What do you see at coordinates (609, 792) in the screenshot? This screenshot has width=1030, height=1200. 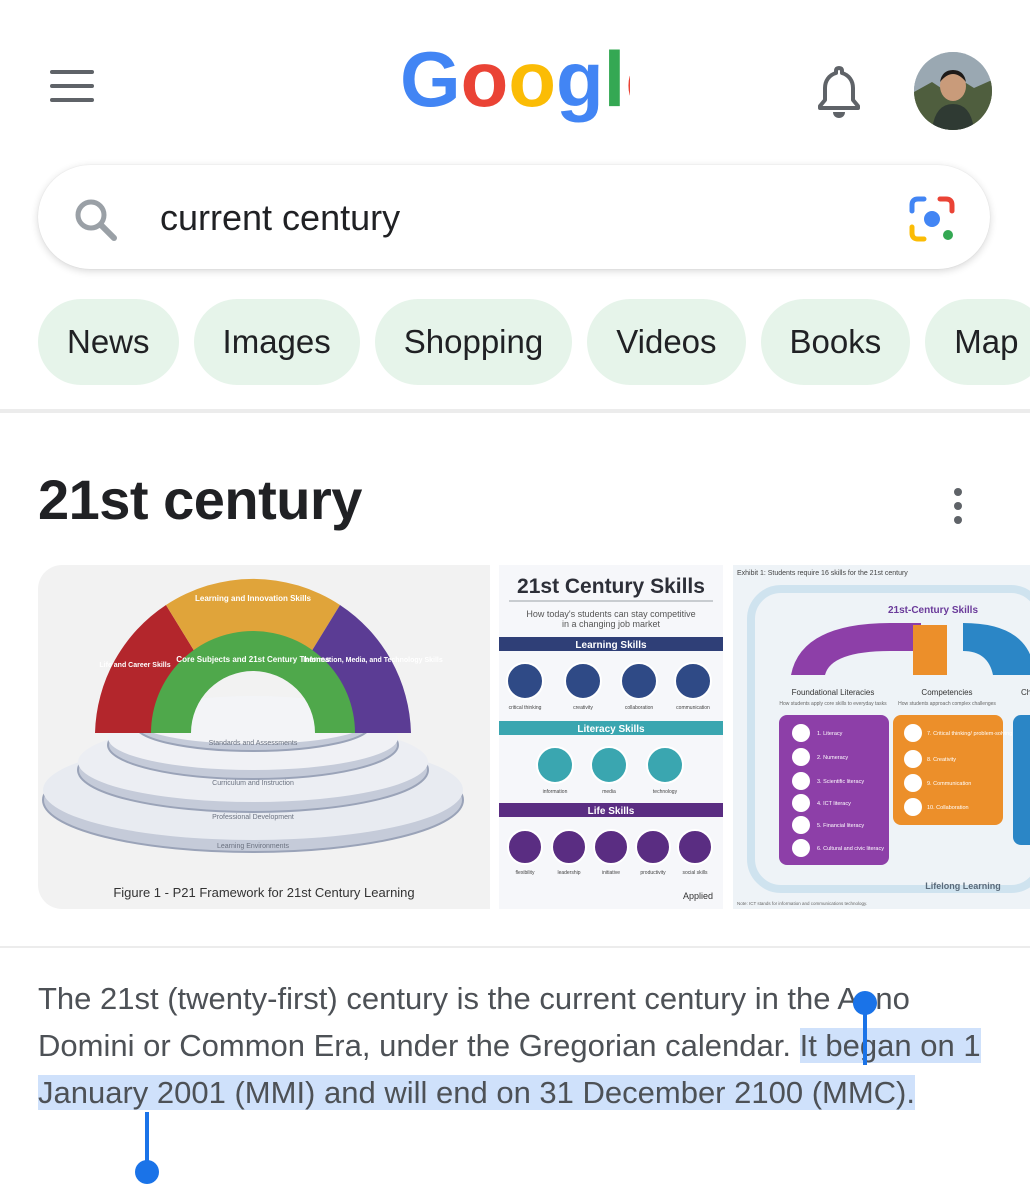 I see `skill-label: media` at bounding box center [609, 792].